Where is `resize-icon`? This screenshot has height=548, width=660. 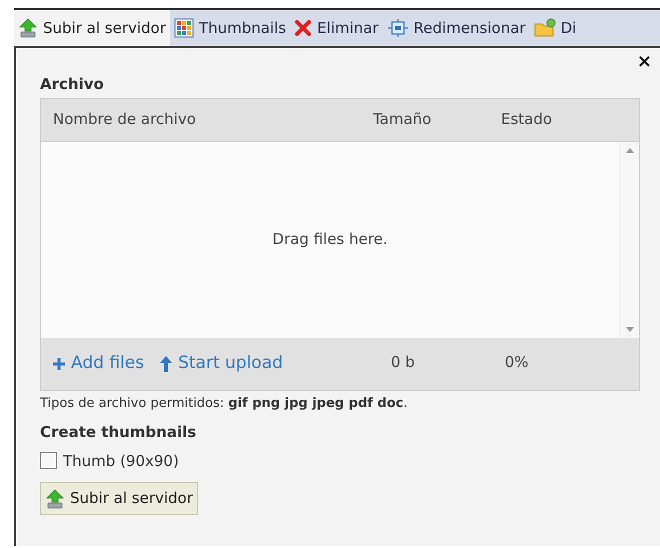 resize-icon is located at coordinates (397, 28).